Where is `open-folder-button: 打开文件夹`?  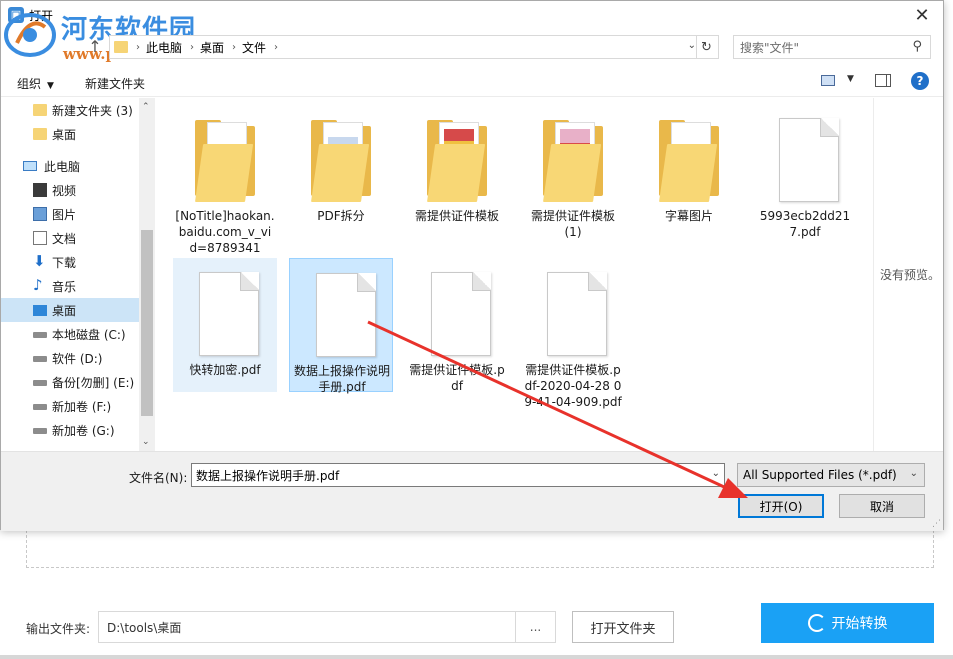
open-folder-button: 打开文件夹 is located at coordinates (623, 627).